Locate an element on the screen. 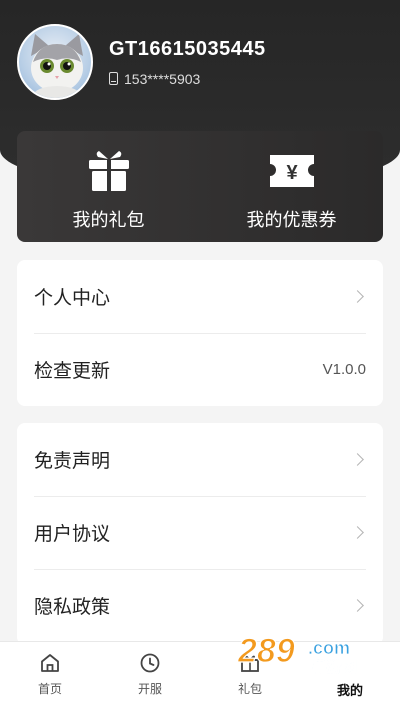  tab-gifts: 礼包 is located at coordinates (250, 678).